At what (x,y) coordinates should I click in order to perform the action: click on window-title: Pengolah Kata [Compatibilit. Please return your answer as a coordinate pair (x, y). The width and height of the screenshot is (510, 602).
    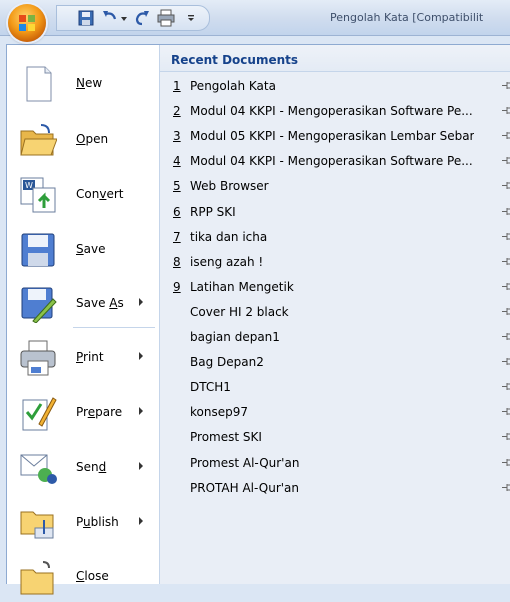
    Looking at the image, I should click on (407, 17).